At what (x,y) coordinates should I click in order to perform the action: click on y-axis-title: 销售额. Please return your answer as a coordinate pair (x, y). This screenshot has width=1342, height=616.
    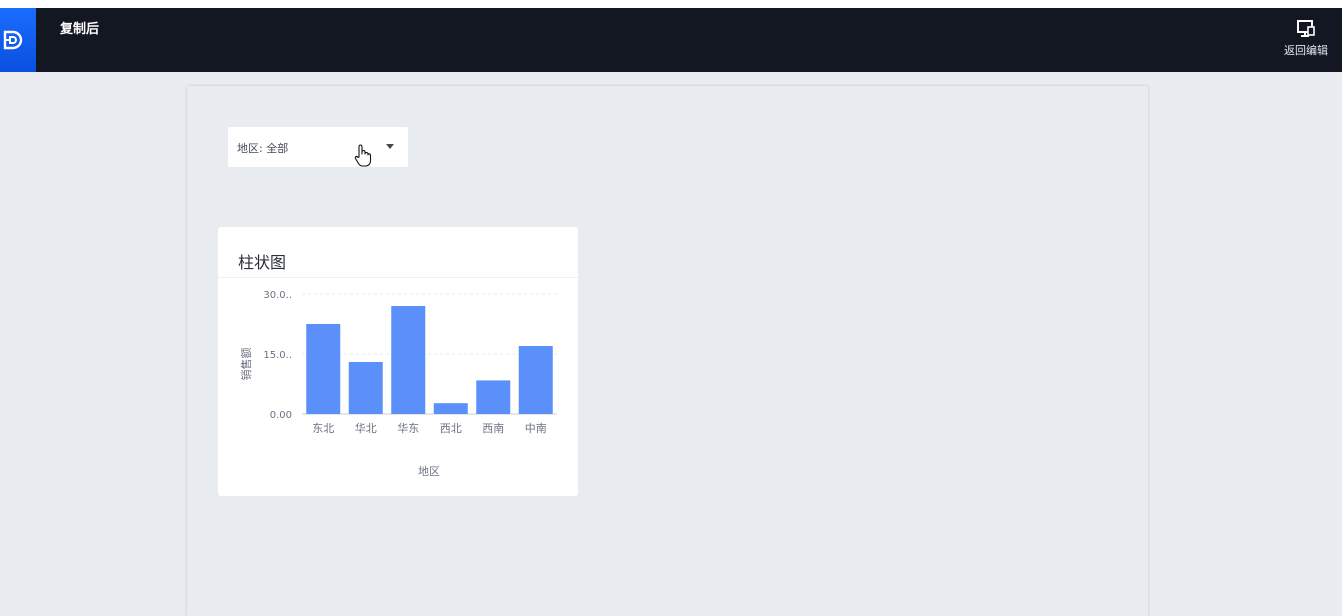
    Looking at the image, I should click on (246, 364).